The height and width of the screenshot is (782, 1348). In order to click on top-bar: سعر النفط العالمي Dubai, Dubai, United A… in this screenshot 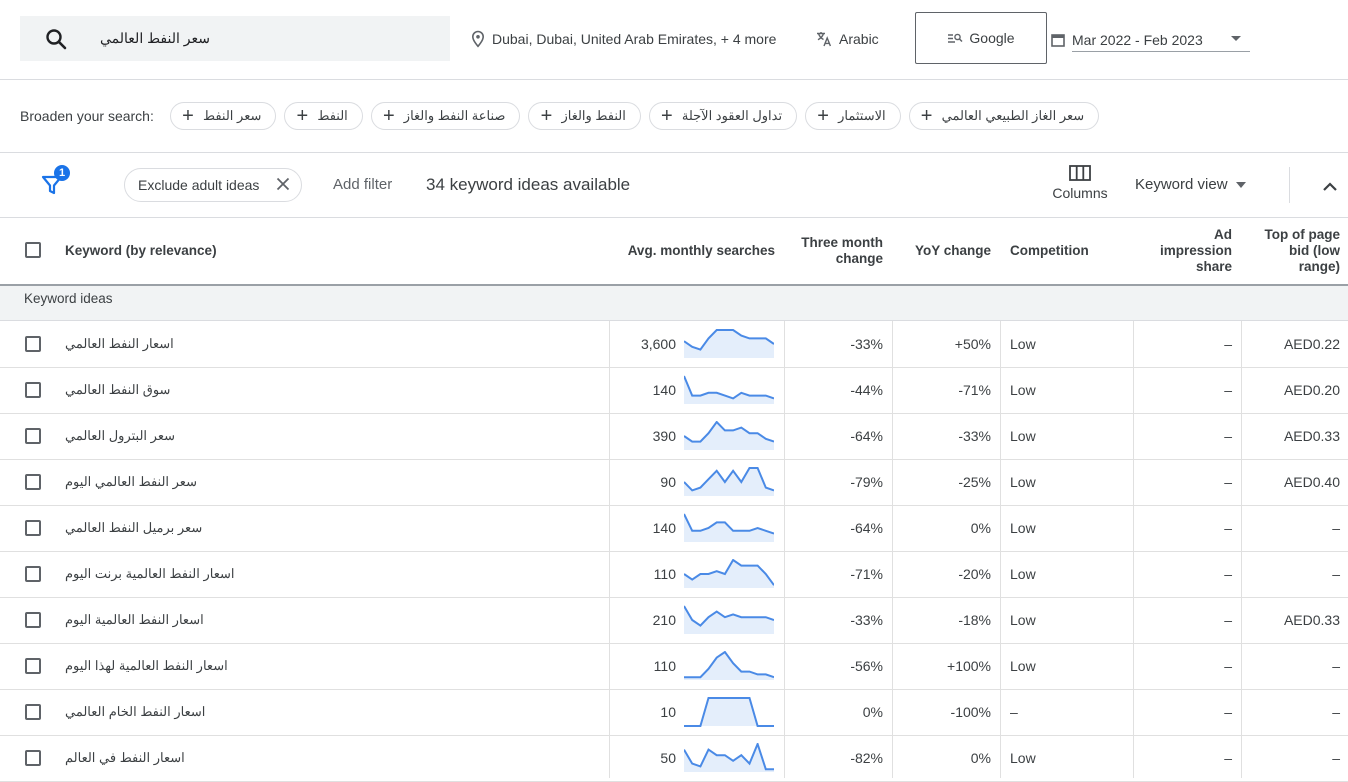, I will do `click(674, 40)`.